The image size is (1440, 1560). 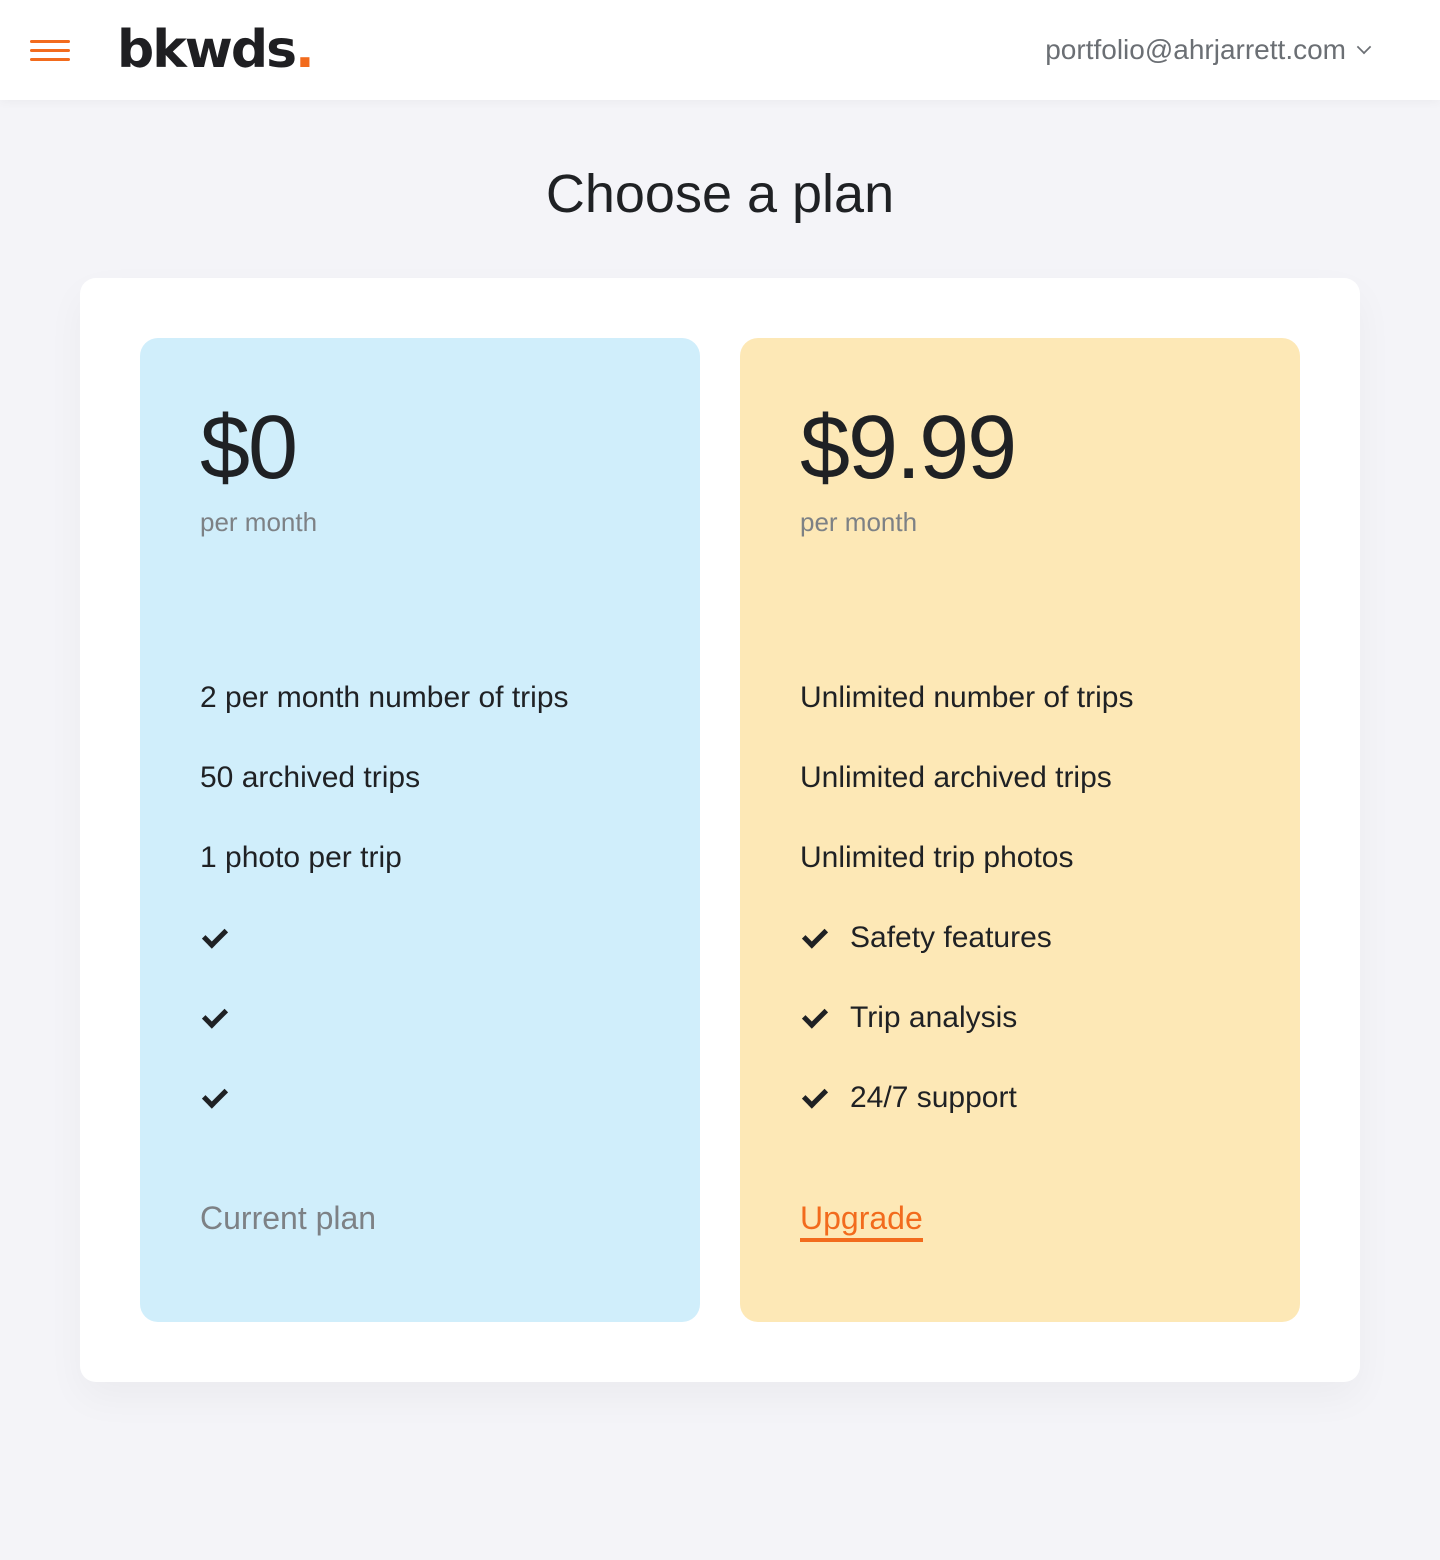 I want to click on feature-item: Unlimited number of trips, so click(x=966, y=698).